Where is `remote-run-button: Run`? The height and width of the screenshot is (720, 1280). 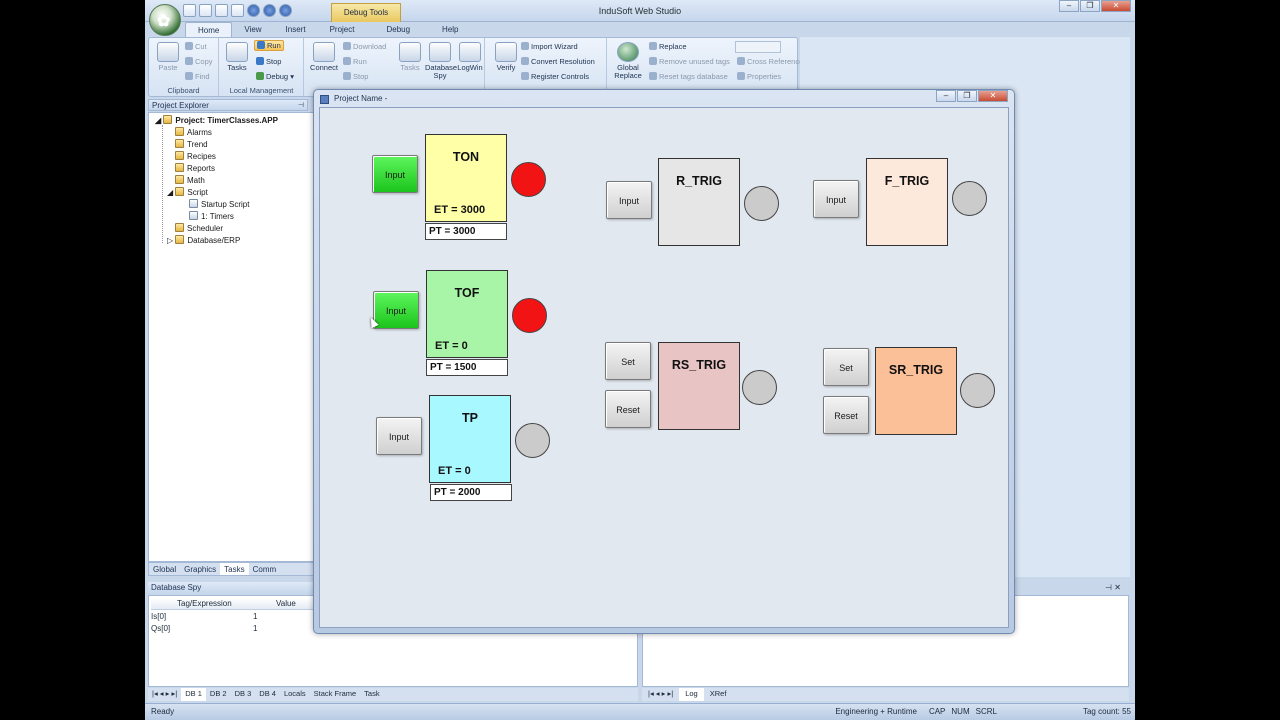
remote-run-button: Run is located at coordinates (355, 61).